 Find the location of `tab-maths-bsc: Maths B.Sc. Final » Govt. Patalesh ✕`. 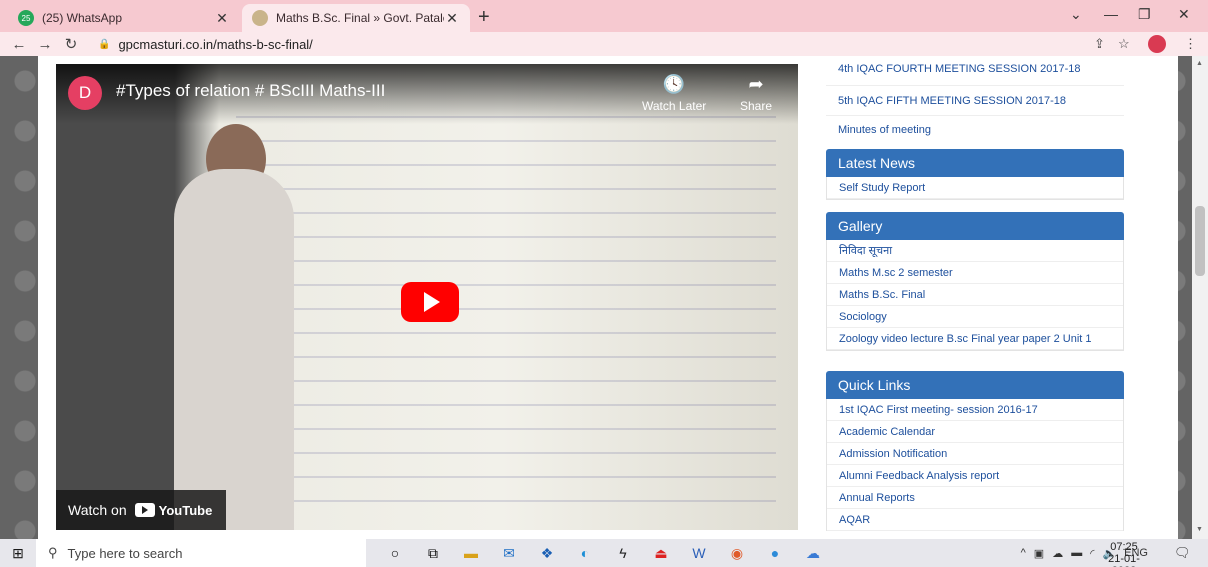

tab-maths-bsc: Maths B.Sc. Final » Govt. Patalesh ✕ is located at coordinates (356, 18).